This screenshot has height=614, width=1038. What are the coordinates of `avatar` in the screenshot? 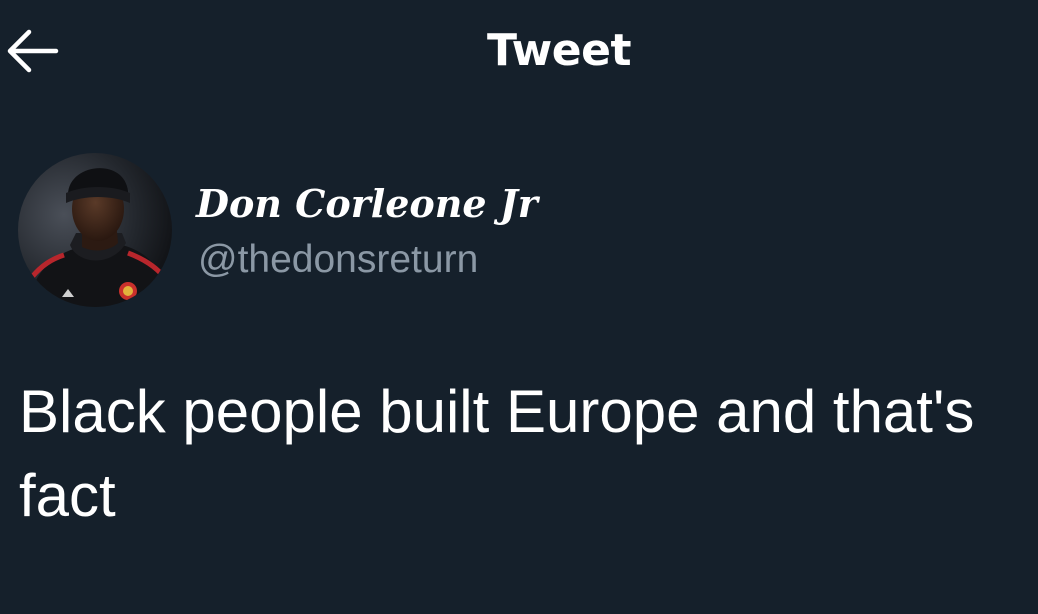 It's located at (95, 230).